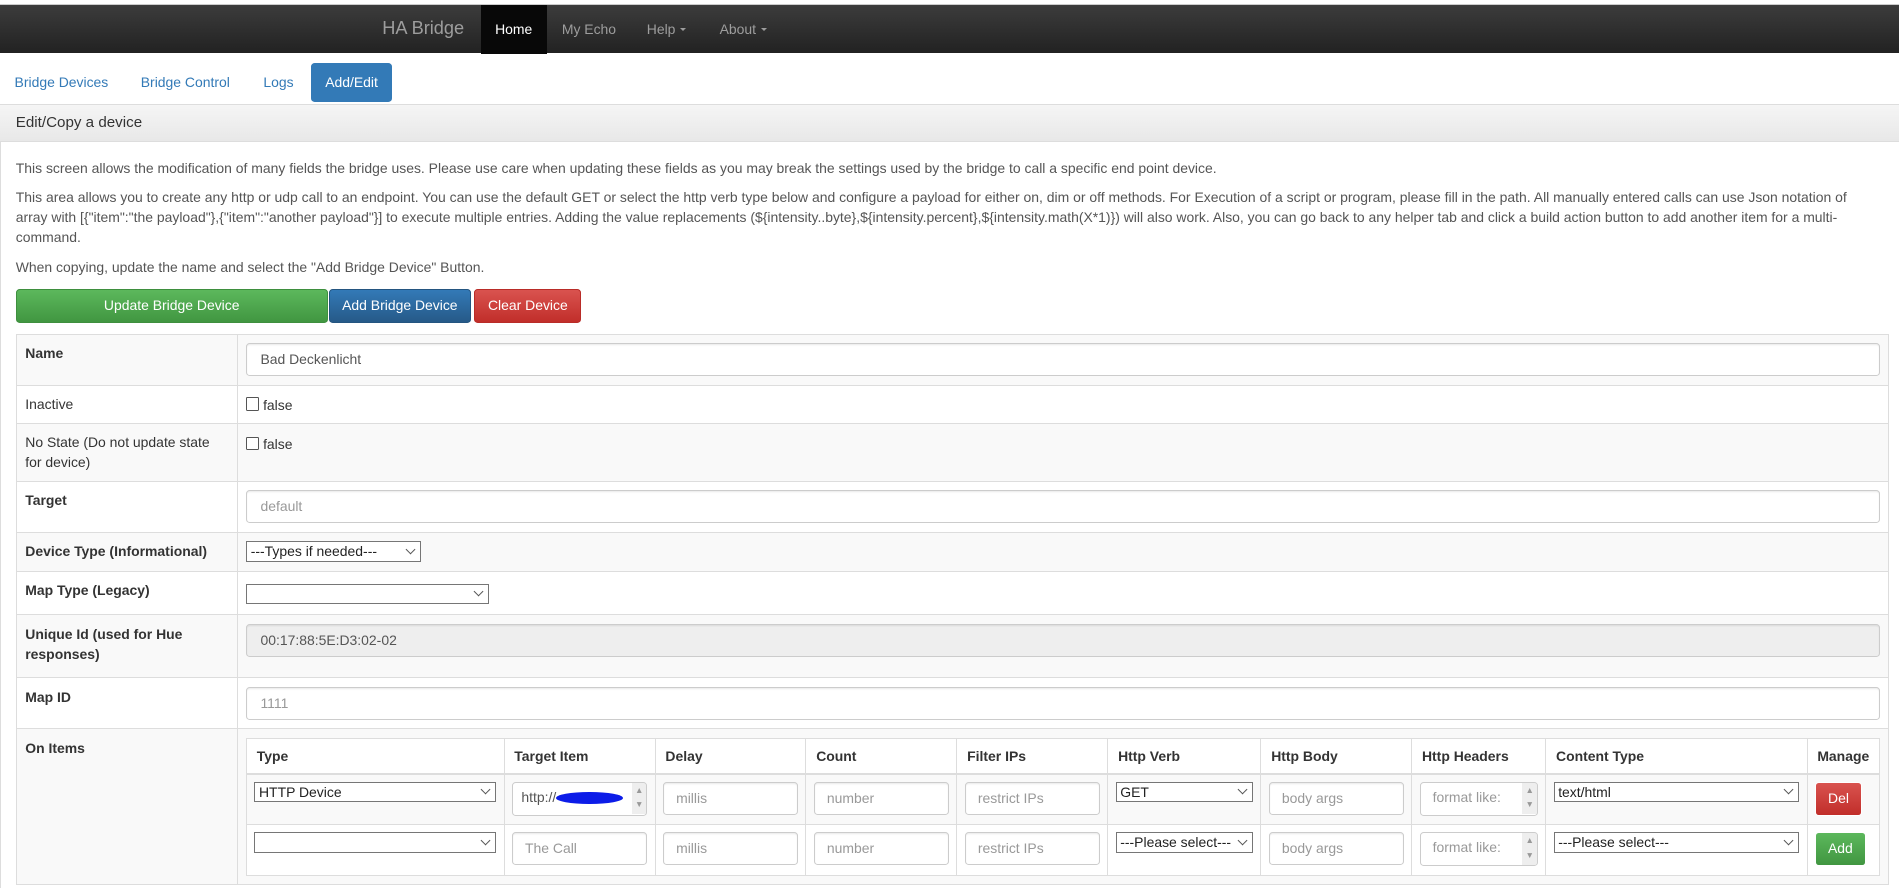 The image size is (1899, 888). Describe the element at coordinates (126, 404) in the screenshot. I see `inactive-label: Inactive` at that location.